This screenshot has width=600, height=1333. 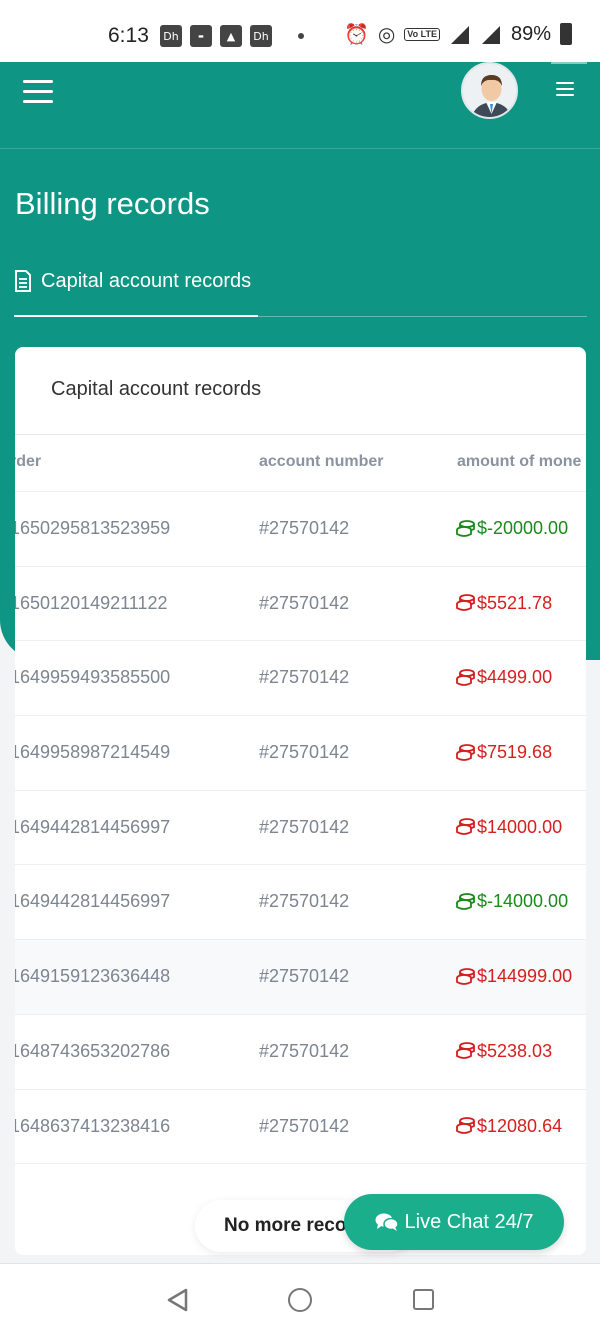 I want to click on system-icons: ⏰ ◎ Vo LTE 89%, so click(x=458, y=34).